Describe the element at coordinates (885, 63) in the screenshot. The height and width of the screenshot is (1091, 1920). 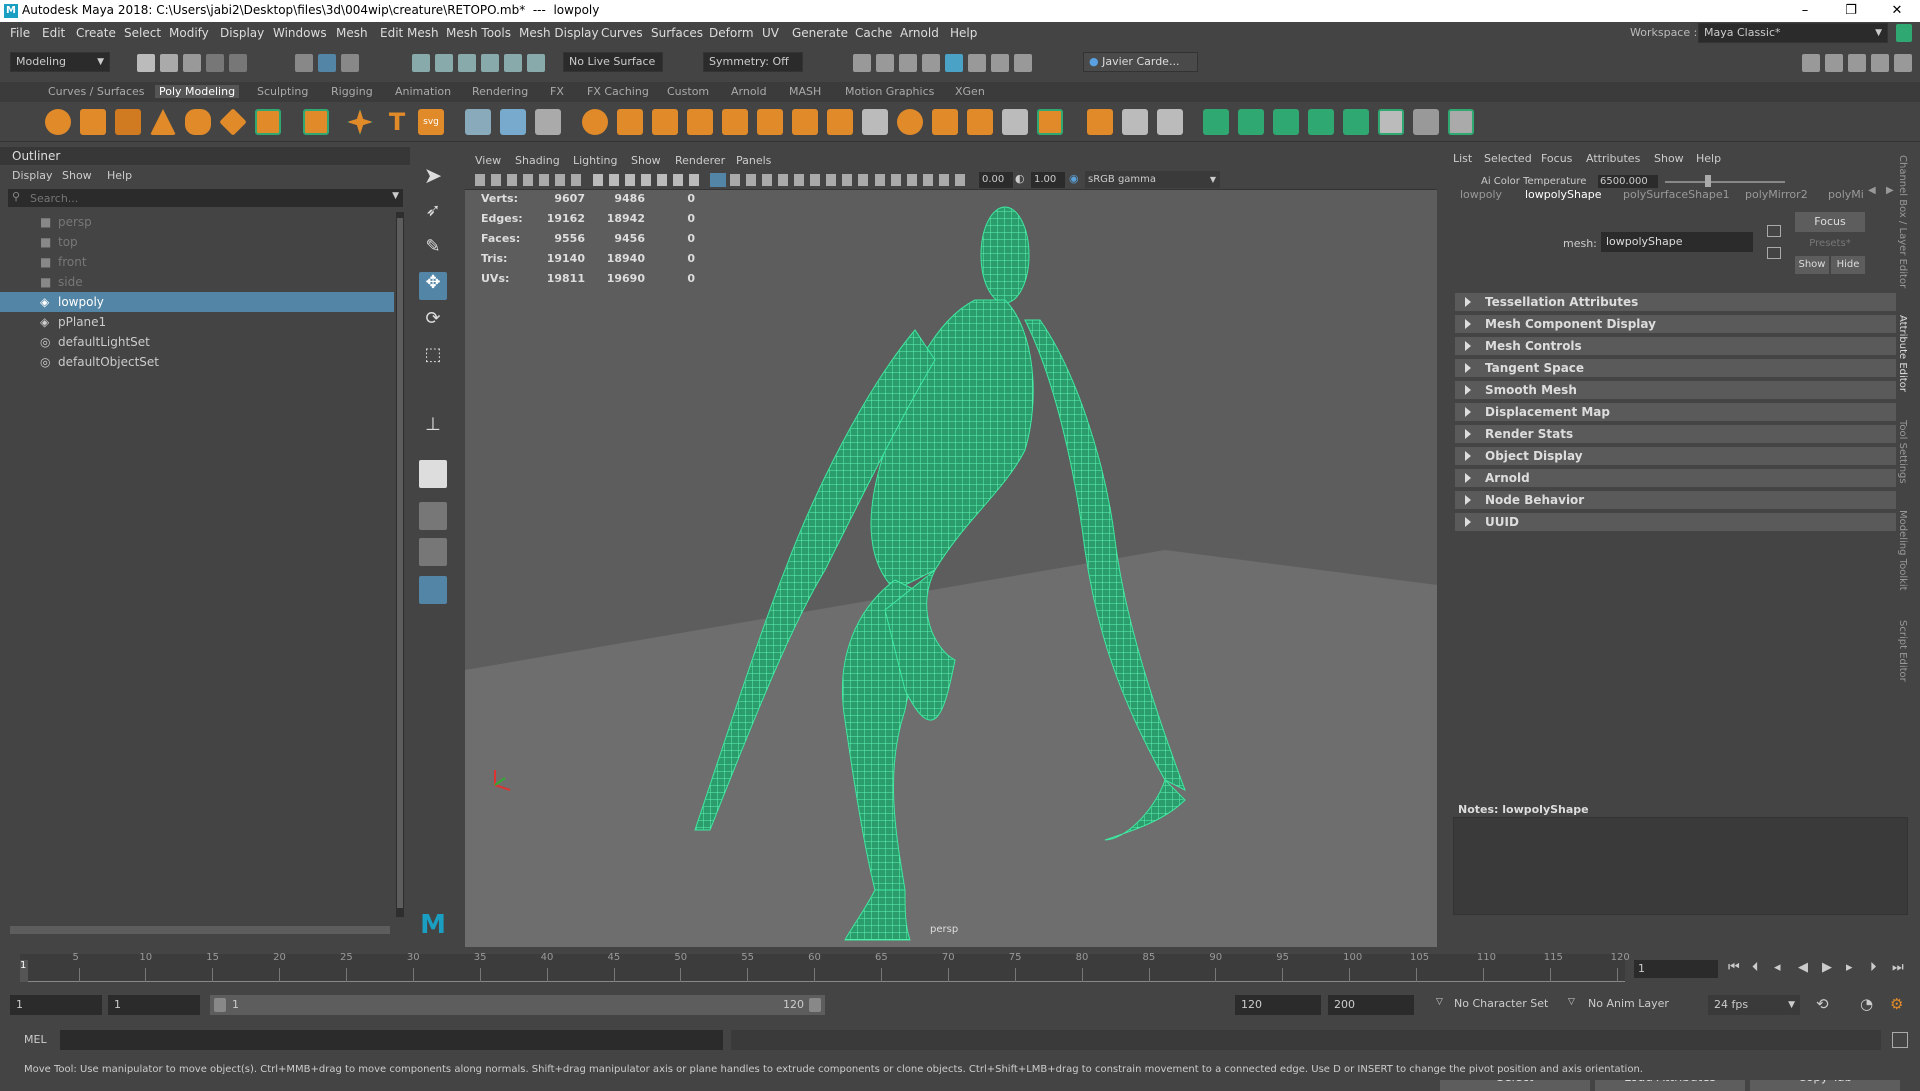
I see `render-frame-icon` at that location.